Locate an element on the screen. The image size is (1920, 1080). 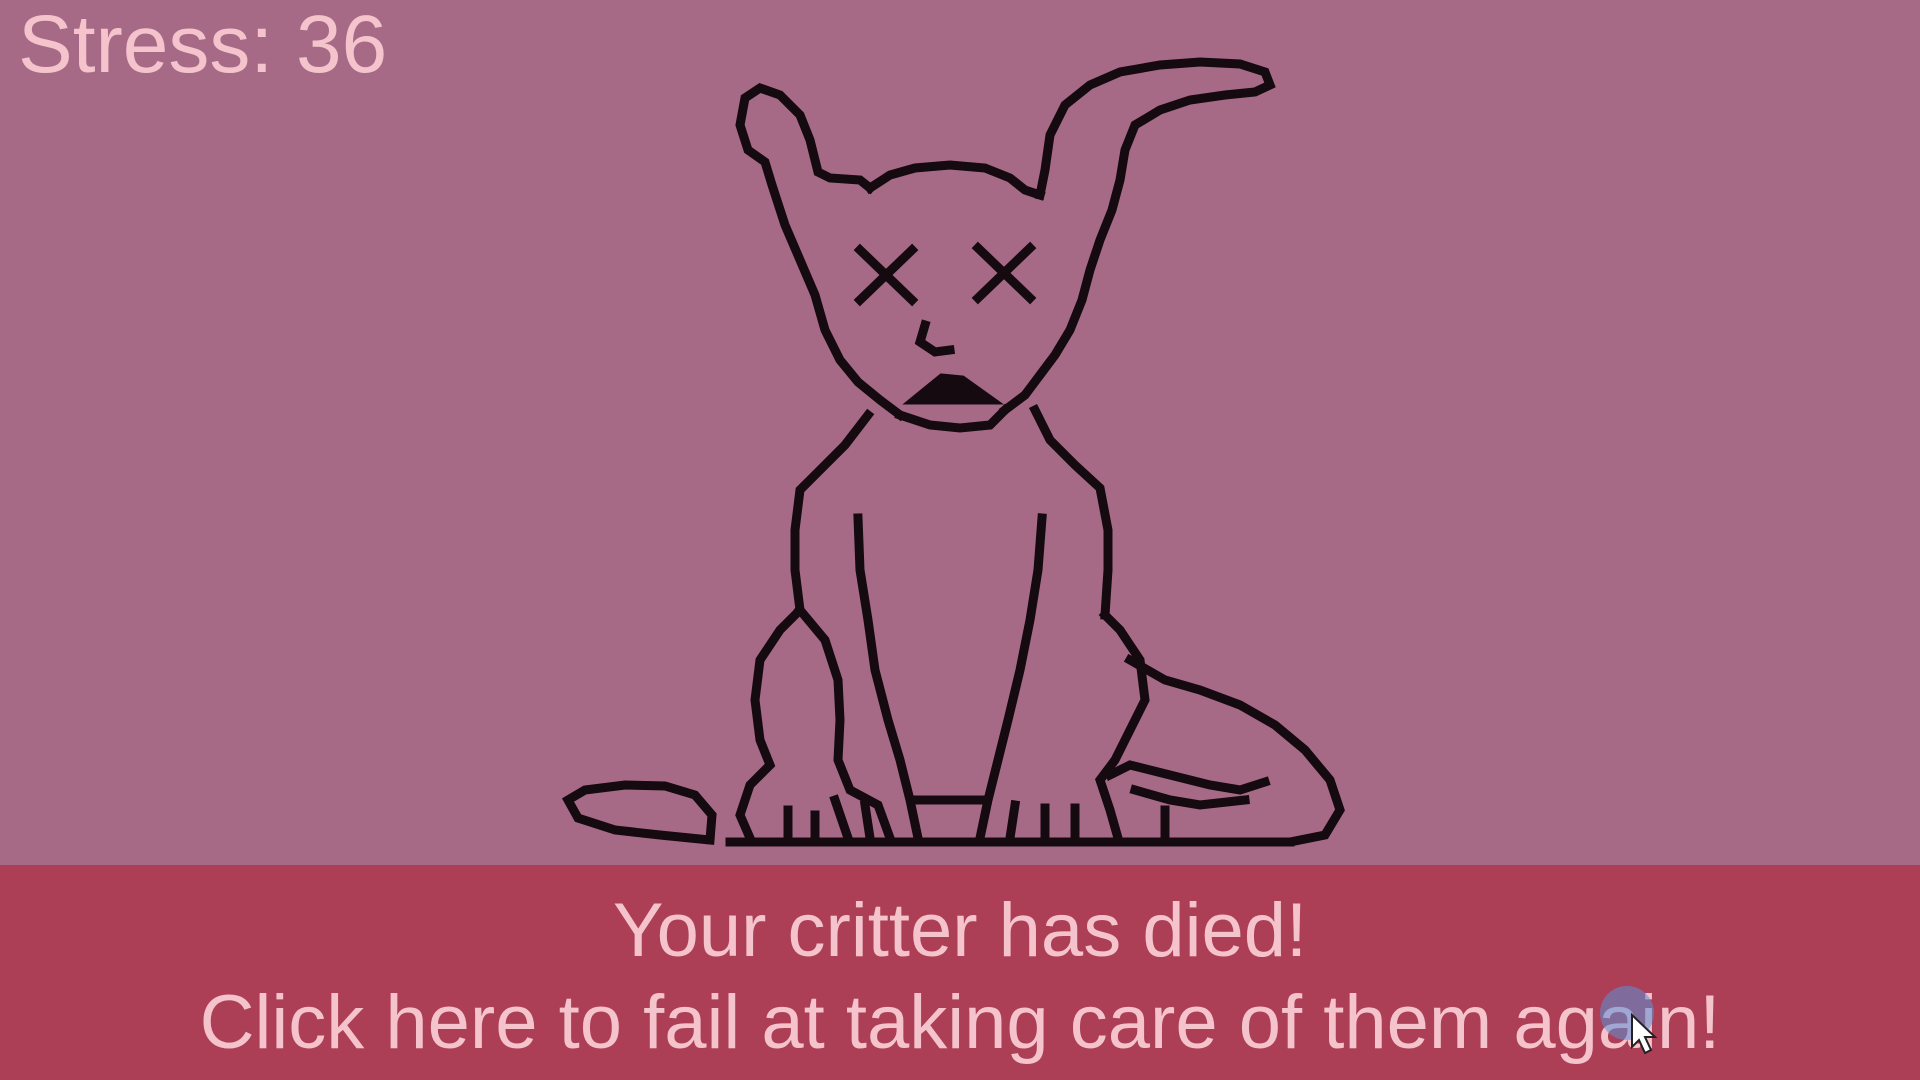
critter-body-left is located at coordinates (805, 626).